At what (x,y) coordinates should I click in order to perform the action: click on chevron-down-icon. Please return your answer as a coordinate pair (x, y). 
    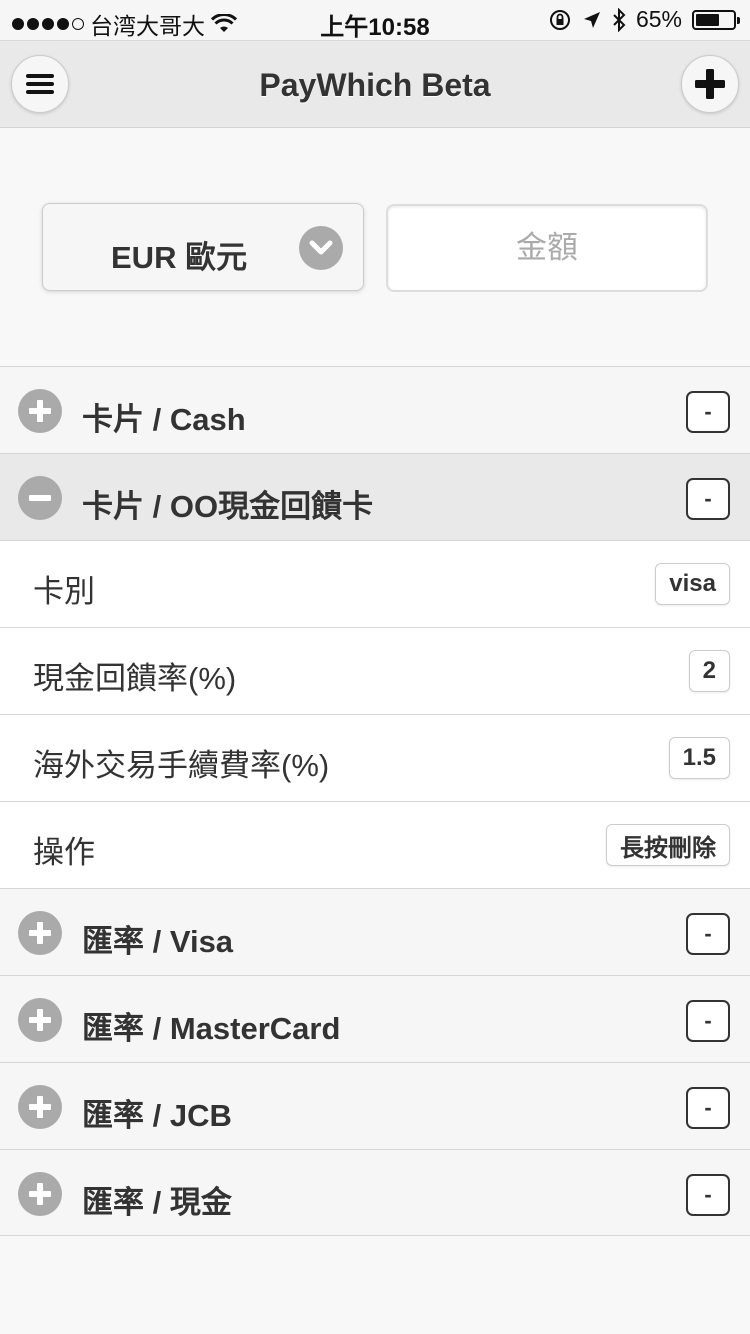
    Looking at the image, I should click on (321, 248).